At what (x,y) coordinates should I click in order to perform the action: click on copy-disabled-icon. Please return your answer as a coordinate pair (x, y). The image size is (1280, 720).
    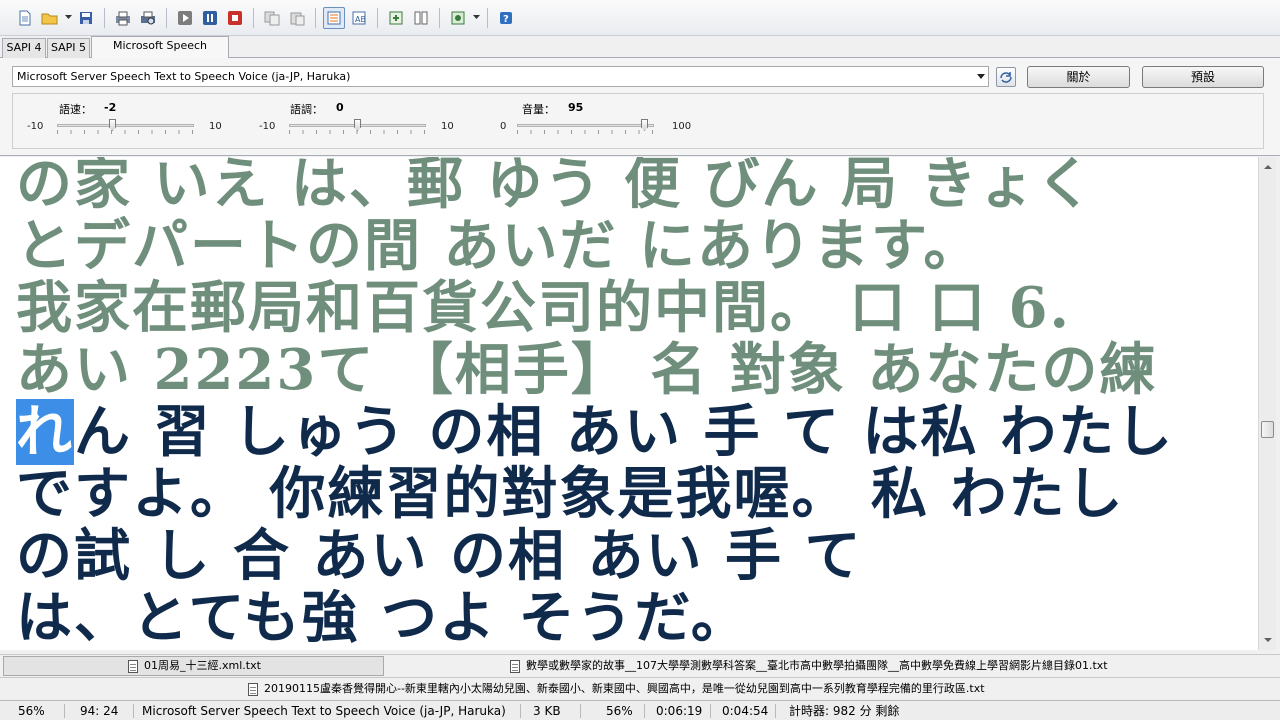
    Looking at the image, I should click on (272, 18).